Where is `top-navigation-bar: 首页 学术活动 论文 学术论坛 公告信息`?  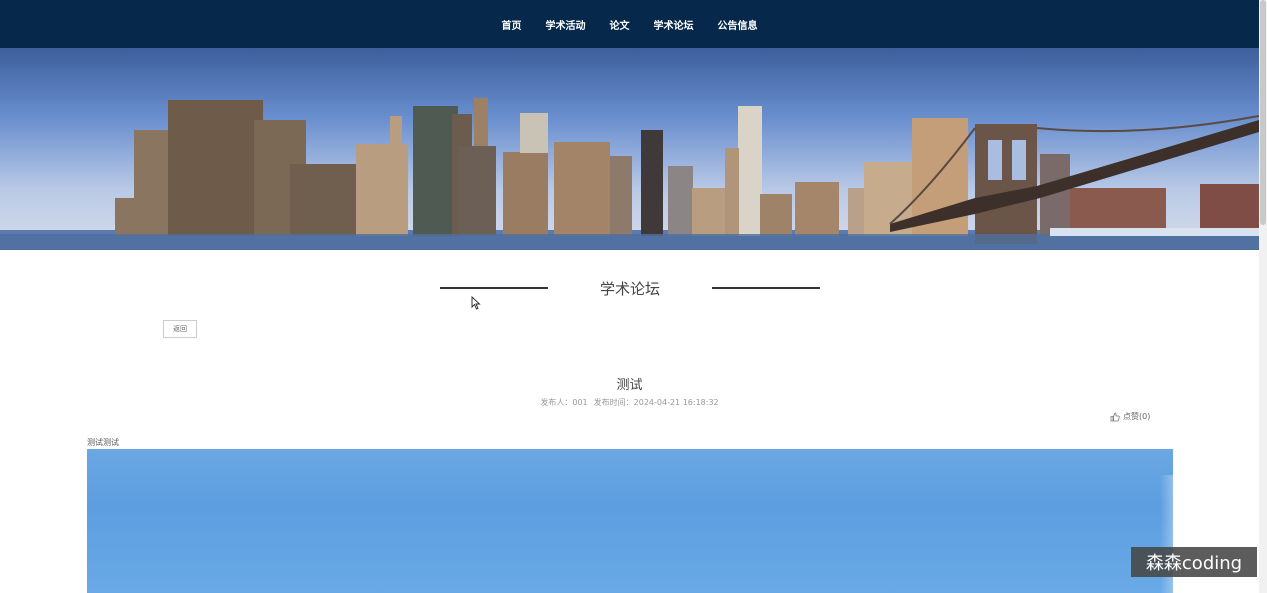 top-navigation-bar: 首页 学术活动 论文 学术论坛 公告信息 is located at coordinates (629, 24).